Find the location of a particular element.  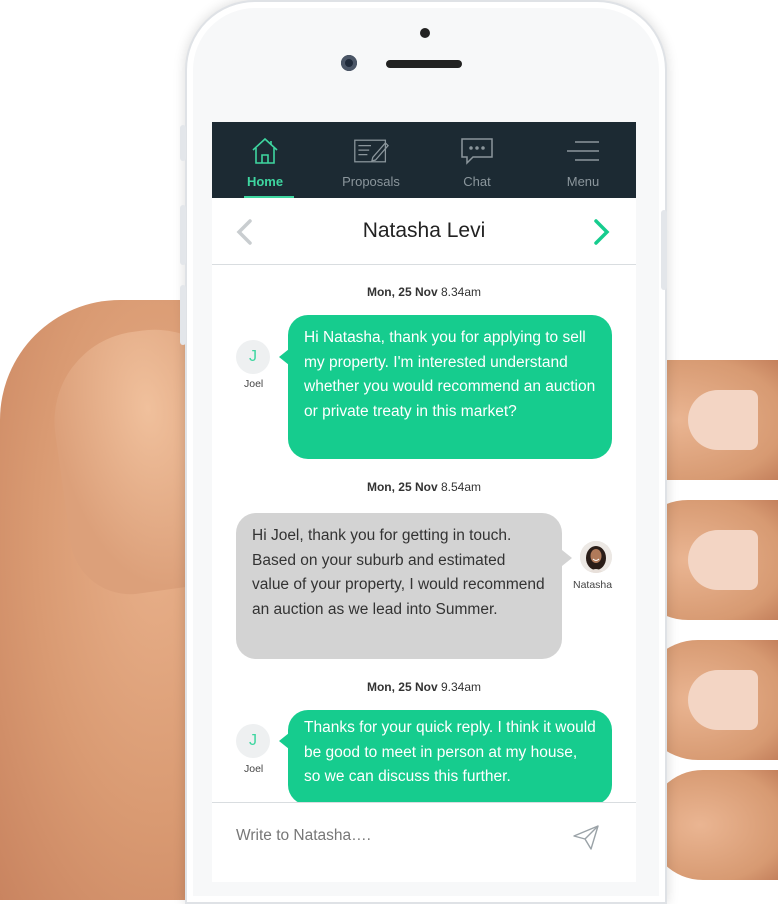

avatar-name: Natasha is located at coordinates (593, 585).